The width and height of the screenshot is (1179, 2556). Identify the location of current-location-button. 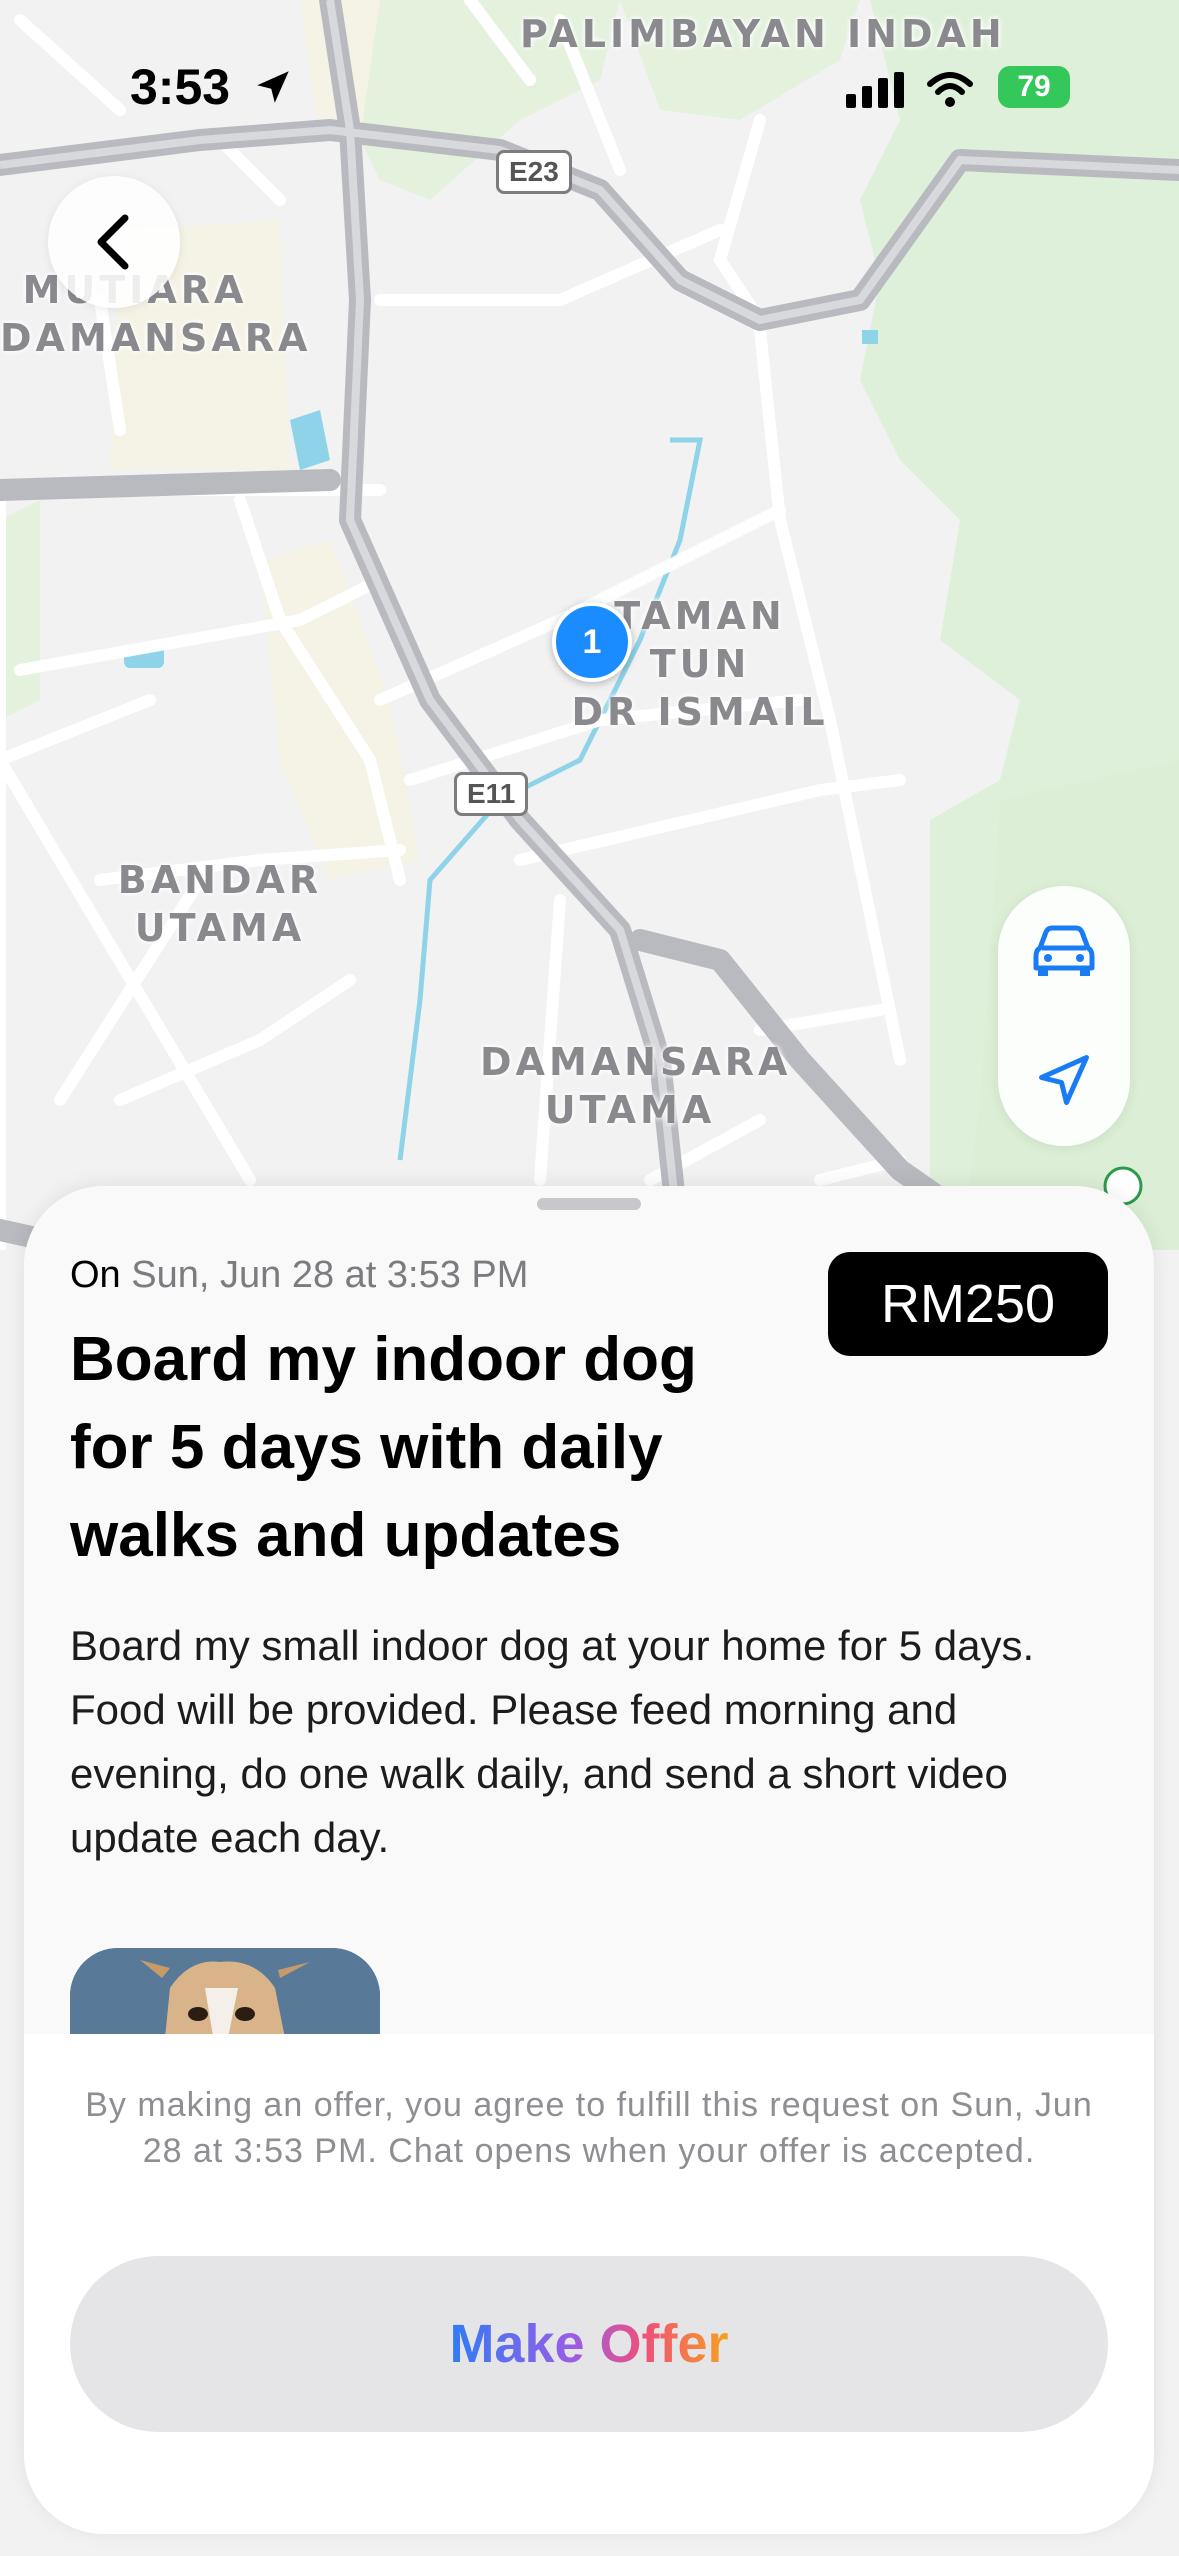
(1064, 1080).